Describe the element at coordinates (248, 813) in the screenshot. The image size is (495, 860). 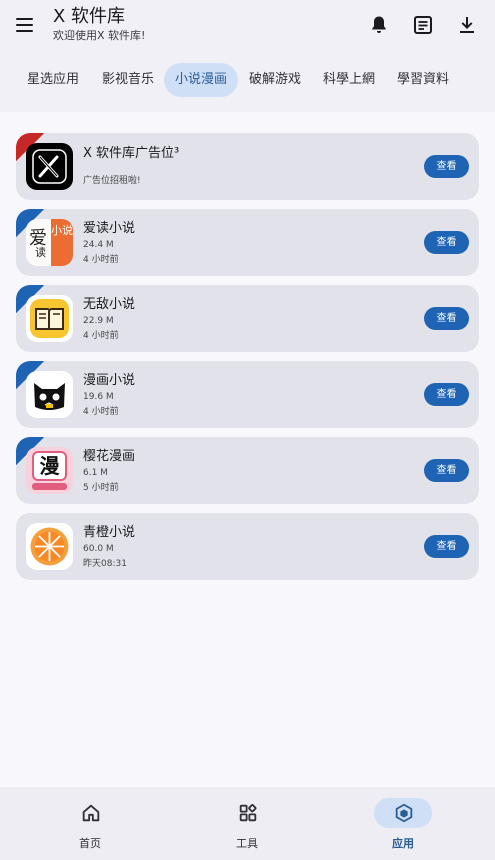
I see `grid-icon` at that location.